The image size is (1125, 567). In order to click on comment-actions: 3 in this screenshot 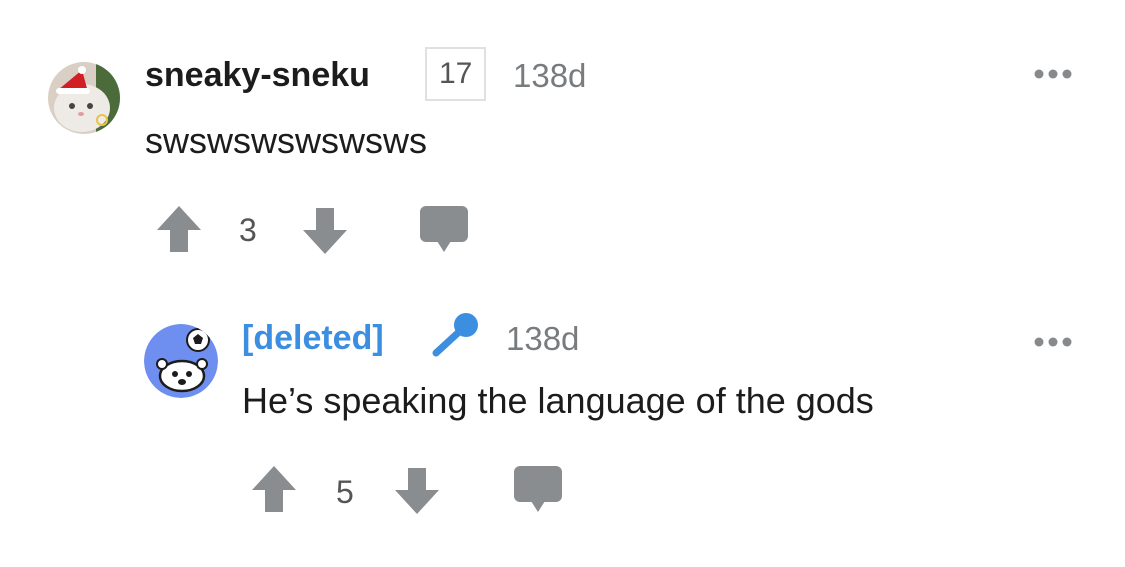, I will do `click(315, 230)`.